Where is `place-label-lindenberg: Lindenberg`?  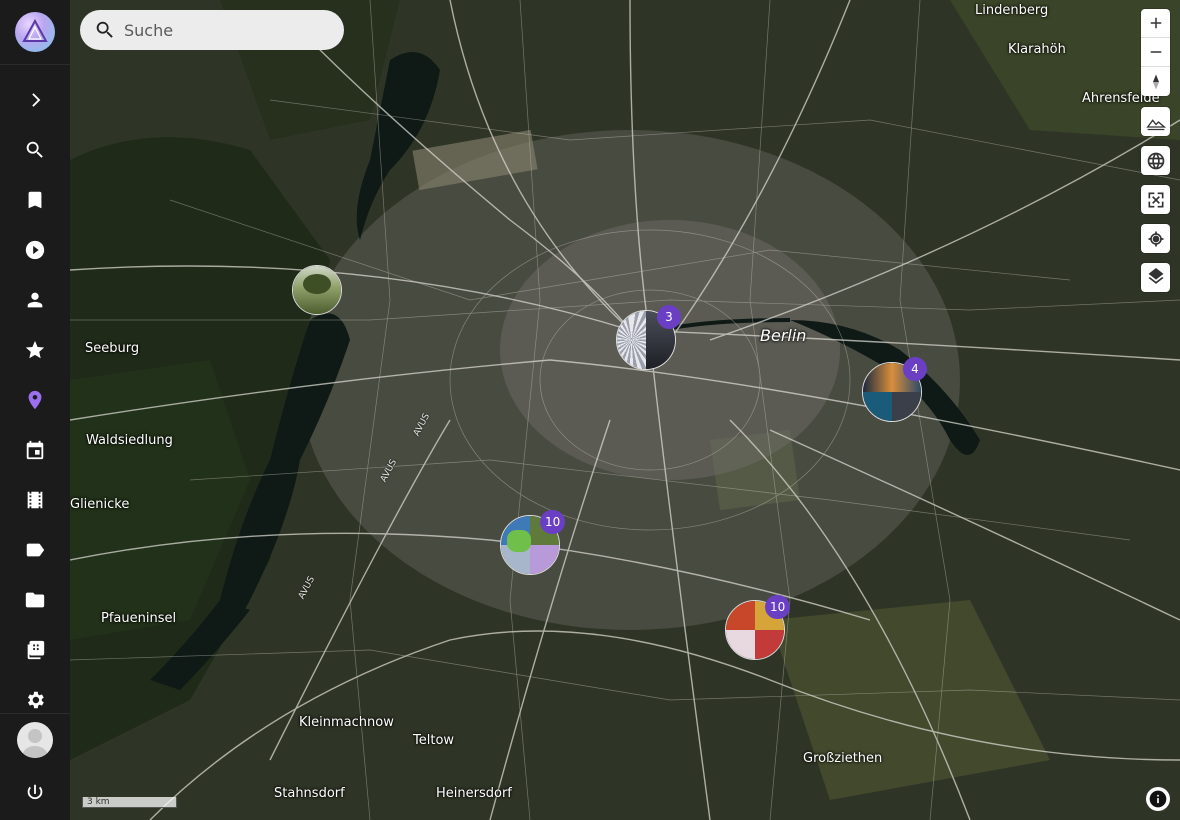
place-label-lindenberg: Lindenberg is located at coordinates (1012, 10).